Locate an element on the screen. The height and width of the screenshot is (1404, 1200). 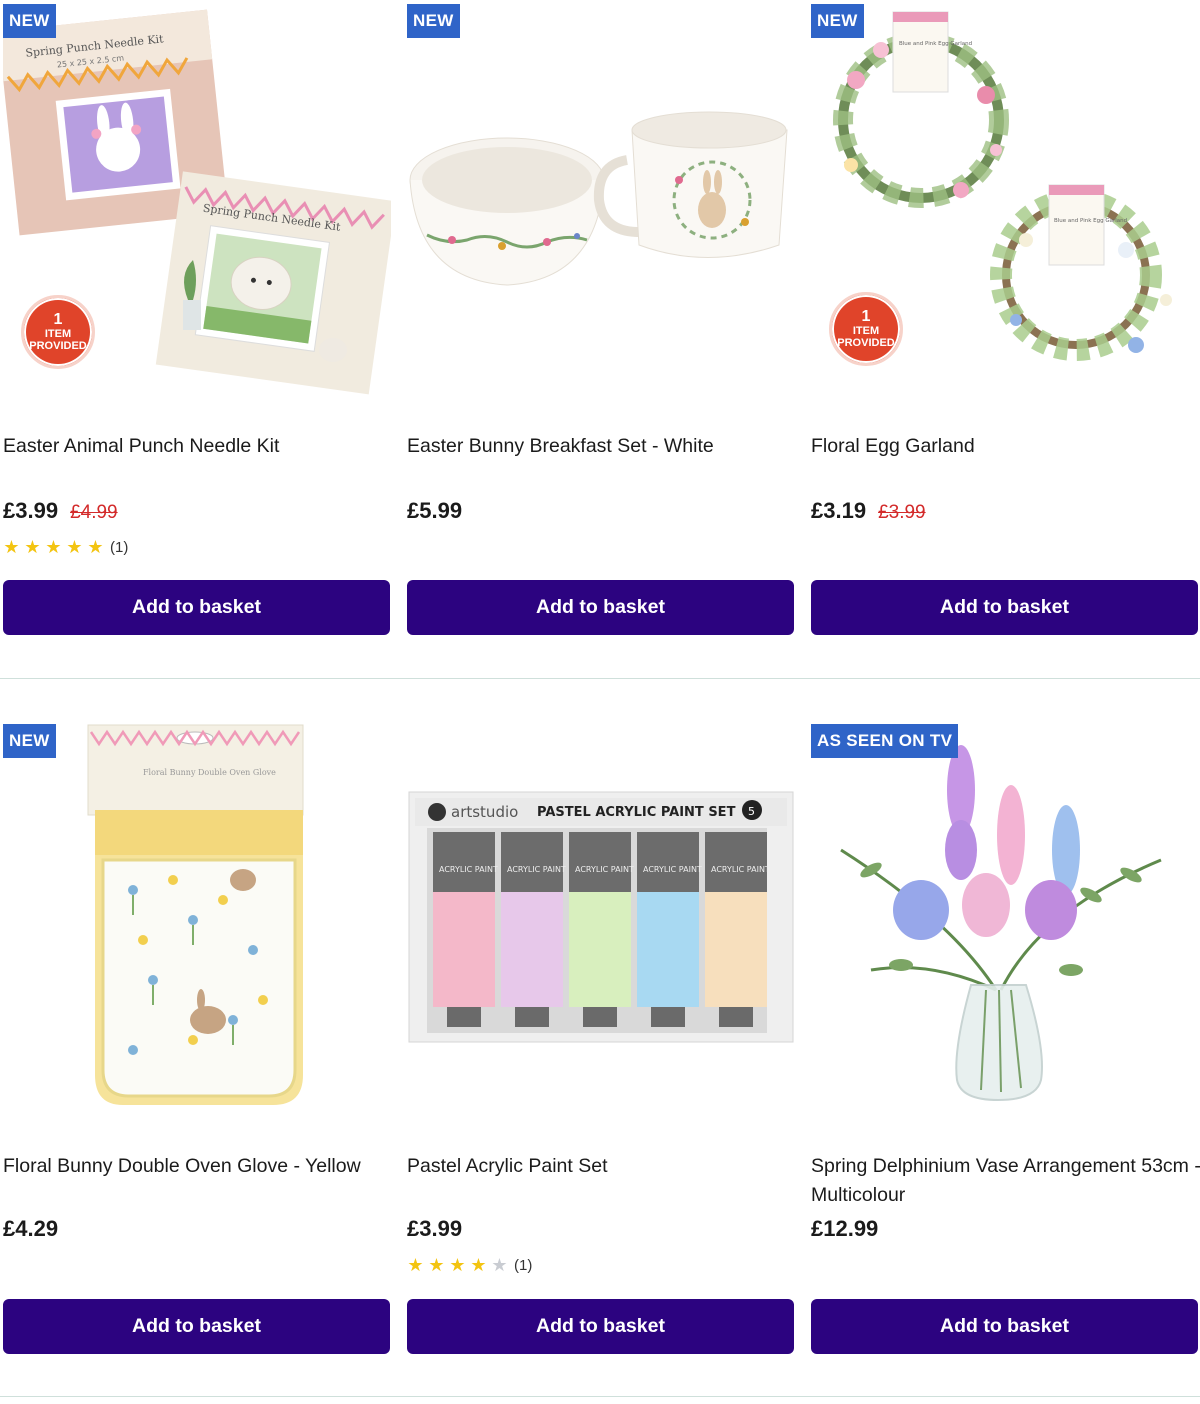
price-line: £3.99 is located at coordinates (434, 1229).